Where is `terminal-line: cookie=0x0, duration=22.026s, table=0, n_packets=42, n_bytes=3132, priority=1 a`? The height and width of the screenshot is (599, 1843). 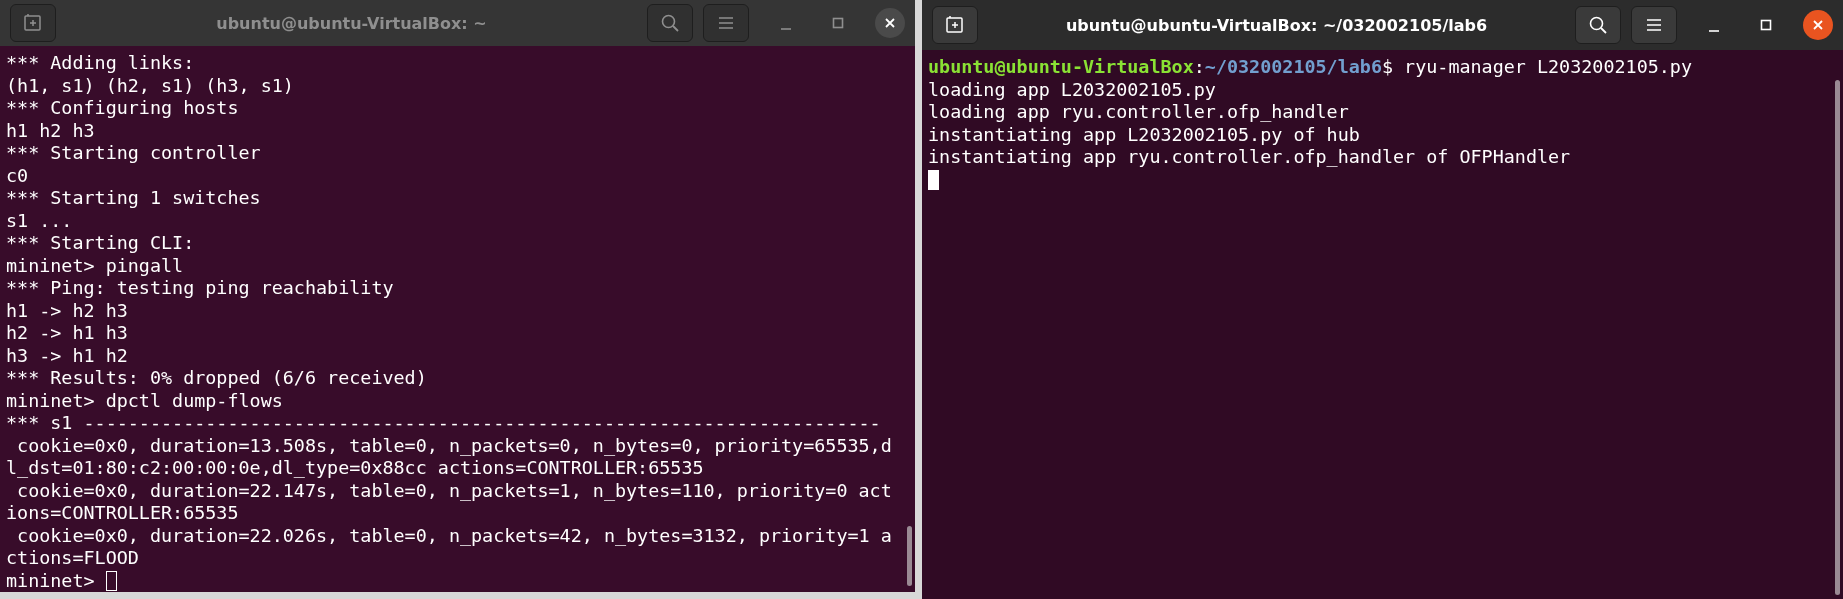 terminal-line: cookie=0x0, duration=22.026s, table=0, n_packets=42, n_bytes=3132, priority=1 a is located at coordinates (454, 535).